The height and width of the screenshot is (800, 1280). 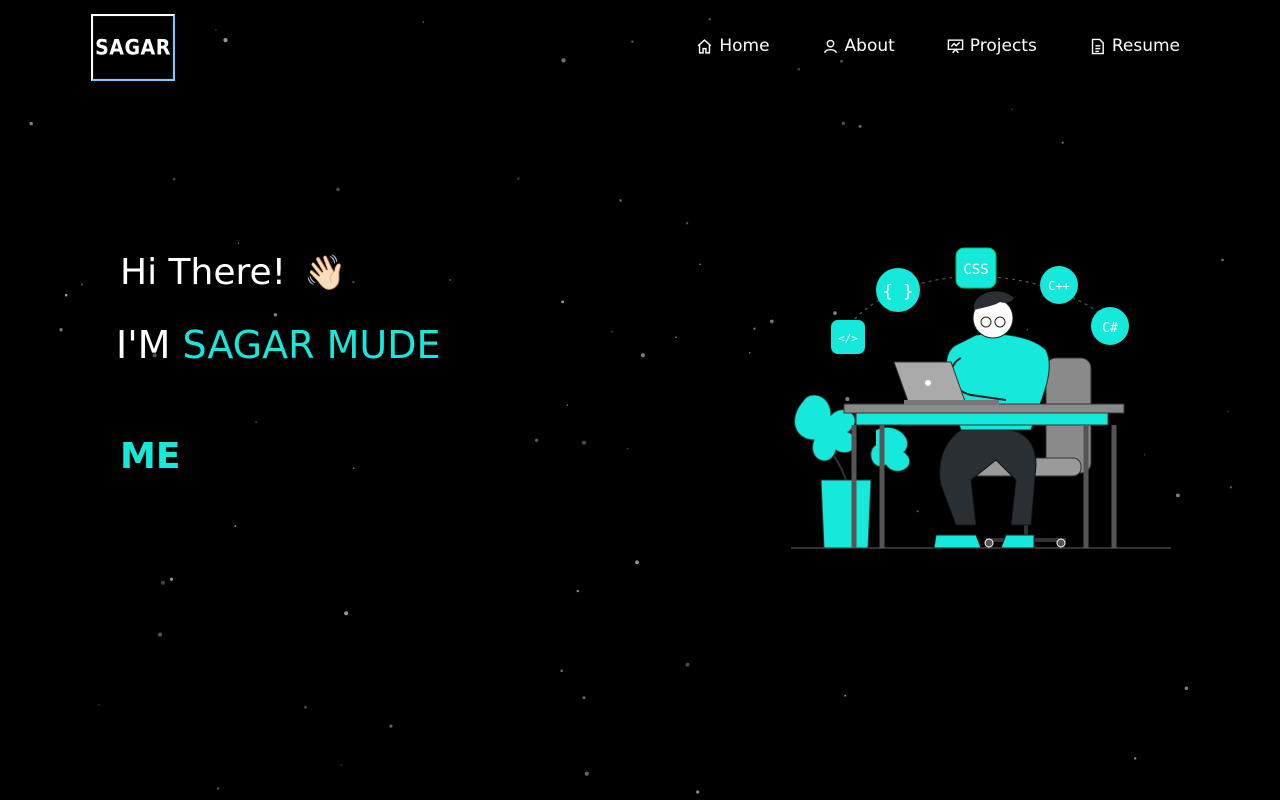 I want to click on nav-home-label: Home, so click(x=744, y=46).